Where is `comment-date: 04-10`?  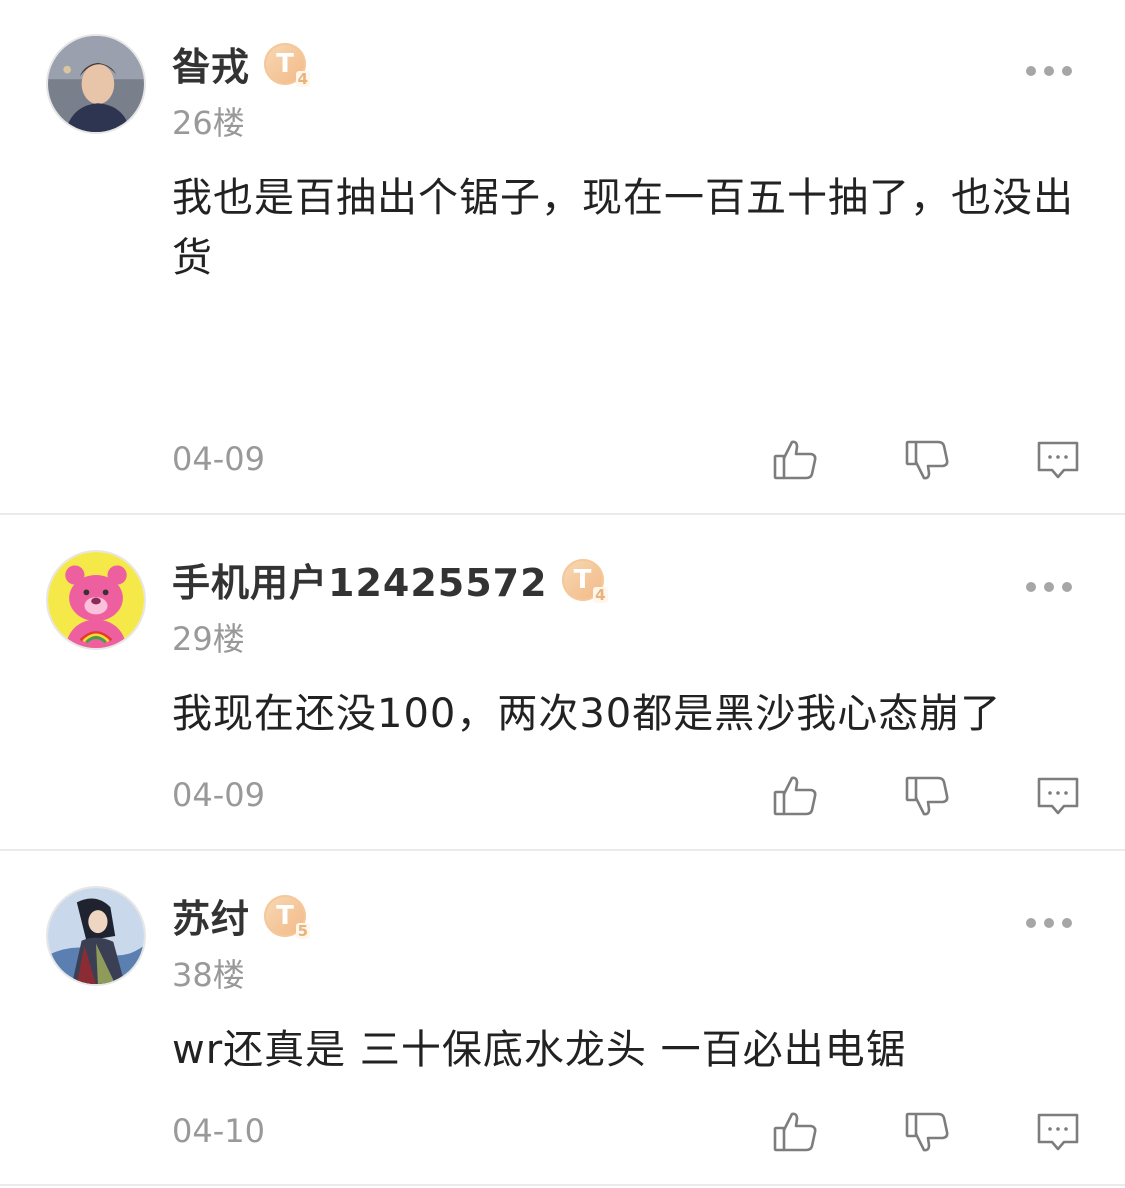
comment-date: 04-10 is located at coordinates (218, 1131).